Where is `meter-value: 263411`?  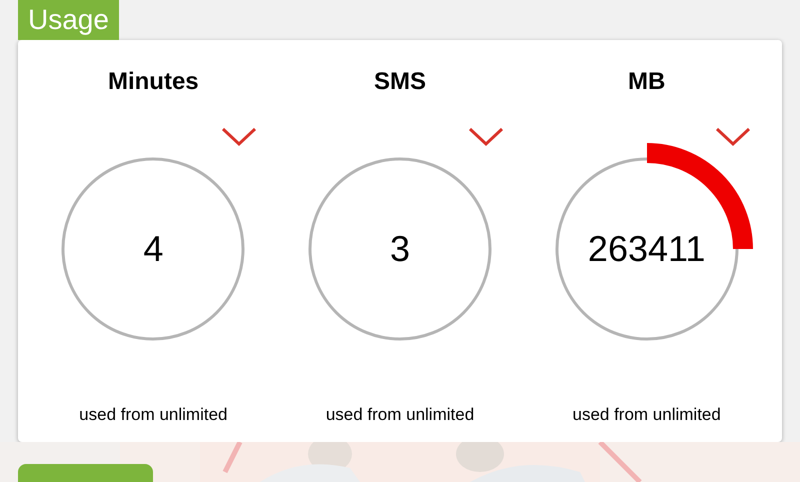
meter-value: 263411 is located at coordinates (646, 249).